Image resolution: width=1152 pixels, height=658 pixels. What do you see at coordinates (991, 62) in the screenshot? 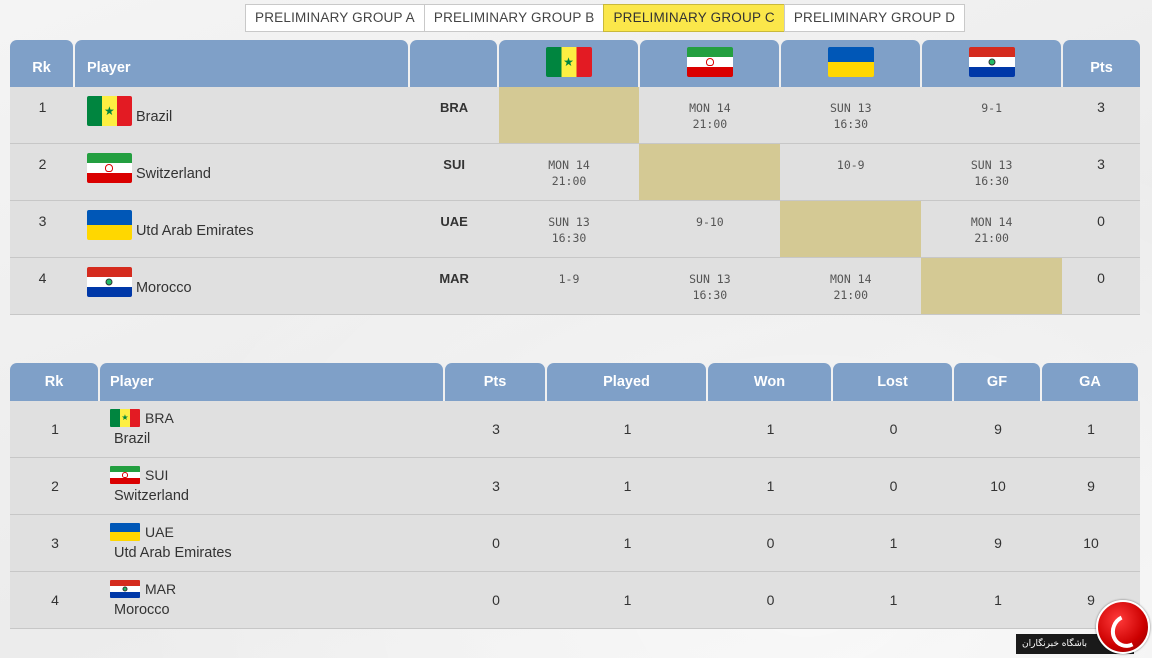
I see `flag-paraguay-icon` at bounding box center [991, 62].